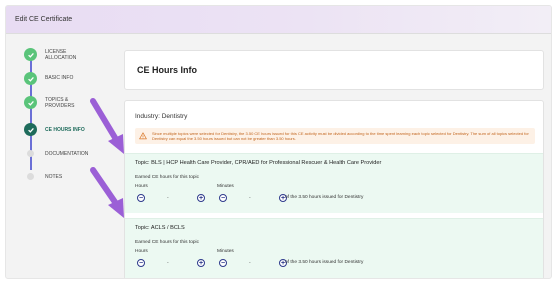 The width and height of the screenshot is (557, 284). What do you see at coordinates (161, 116) in the screenshot?
I see `industry-label: Industry: Dentistry` at bounding box center [161, 116].